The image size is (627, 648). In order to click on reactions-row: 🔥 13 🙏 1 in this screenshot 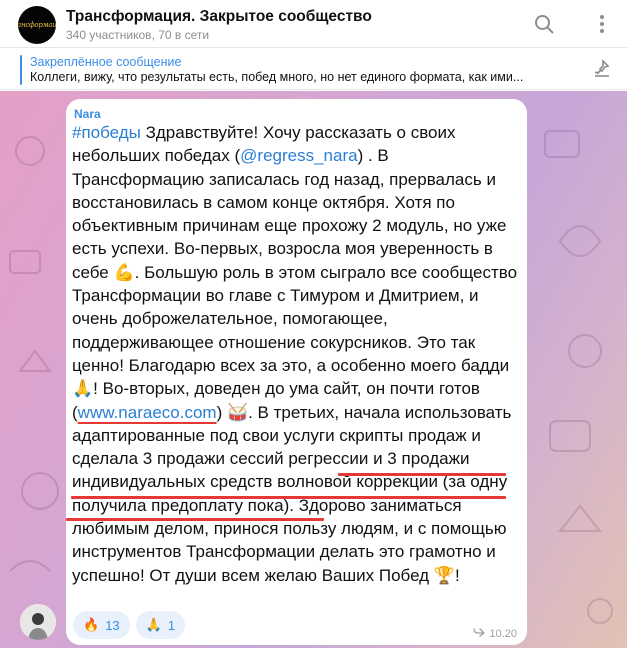, I will do `click(129, 625)`.